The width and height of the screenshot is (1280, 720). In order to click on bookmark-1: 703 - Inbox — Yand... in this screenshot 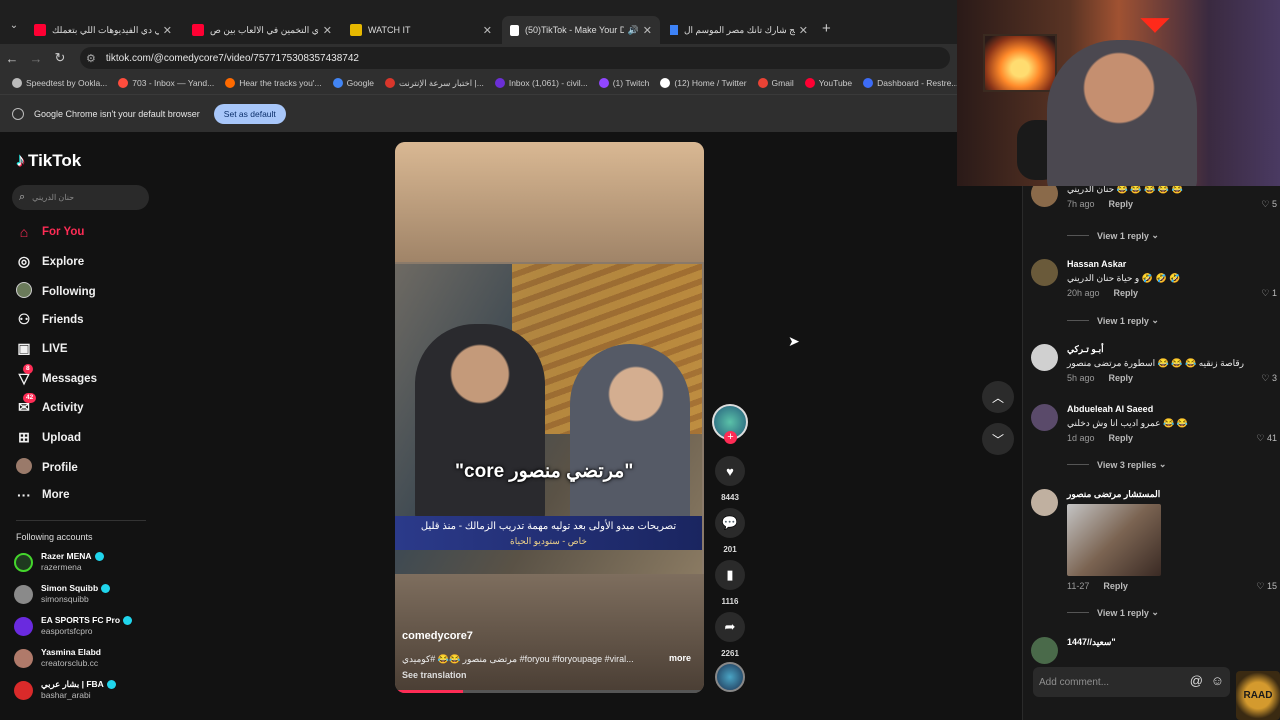, I will do `click(166, 83)`.